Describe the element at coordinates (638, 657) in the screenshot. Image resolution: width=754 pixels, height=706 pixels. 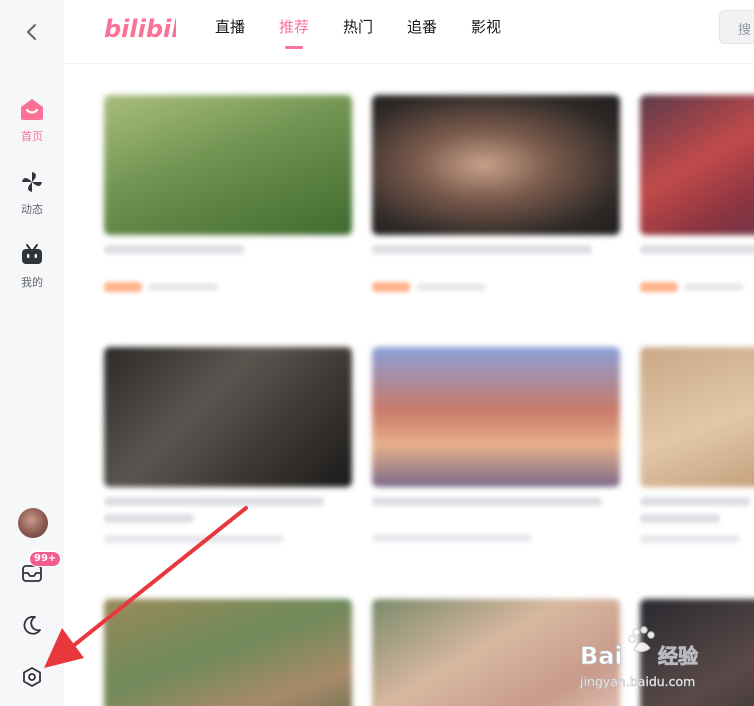
I see `baidu-jingyan-watermark: Bai 经验 jingyan.baidu.com` at that location.